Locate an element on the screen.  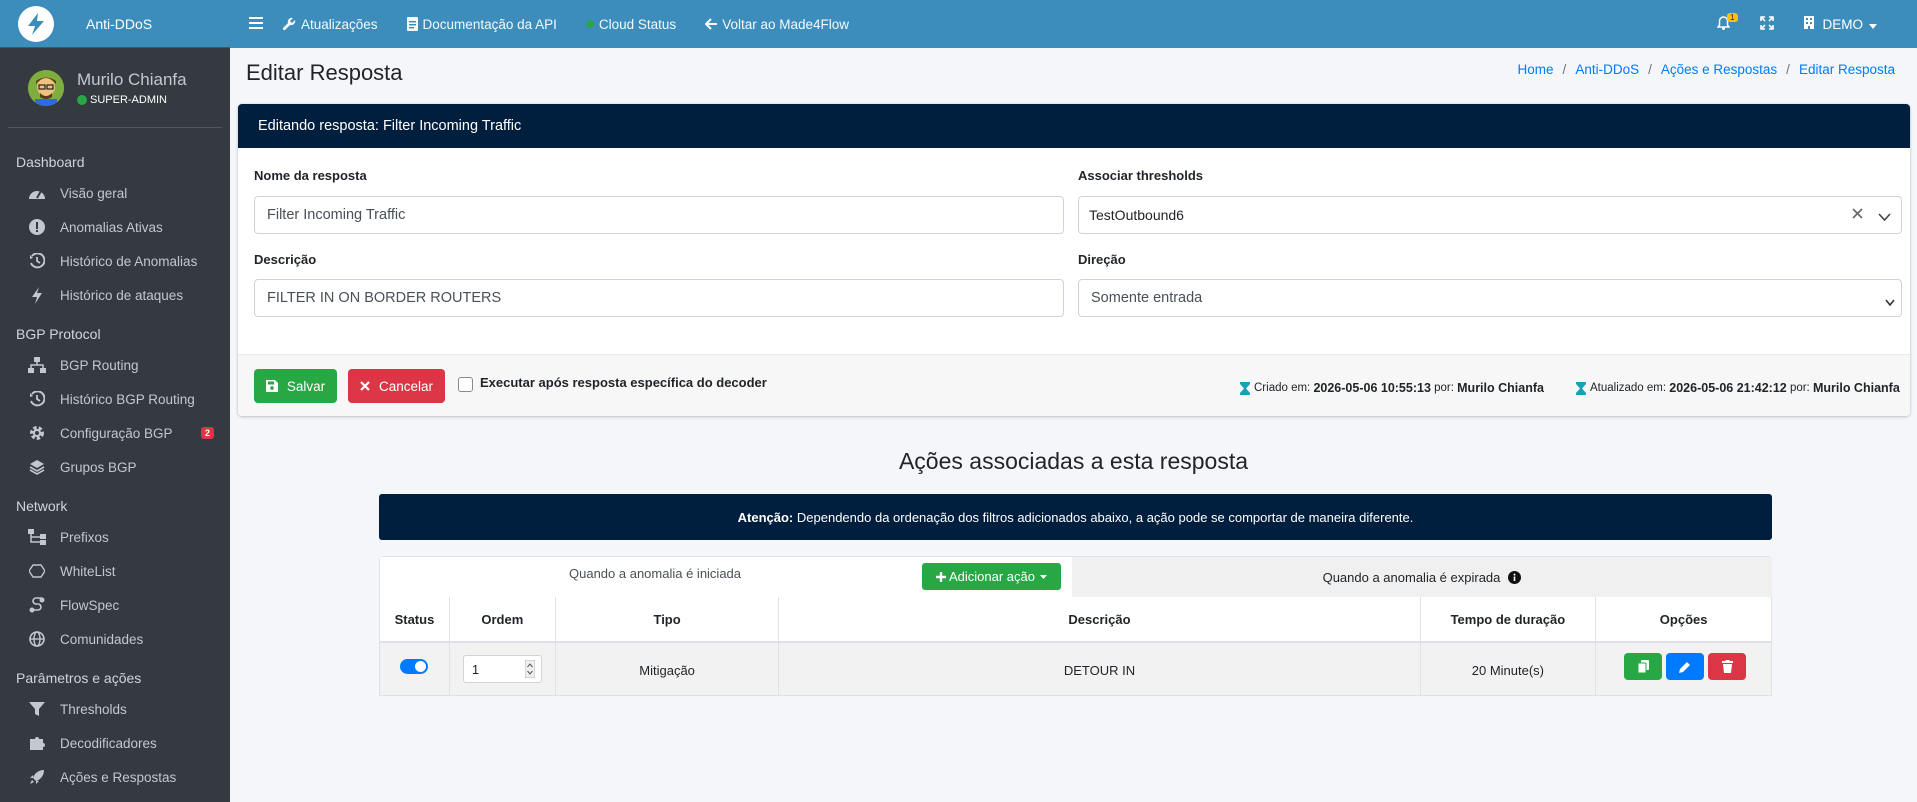
brand: Anti-DDoS is located at coordinates (115, 24).